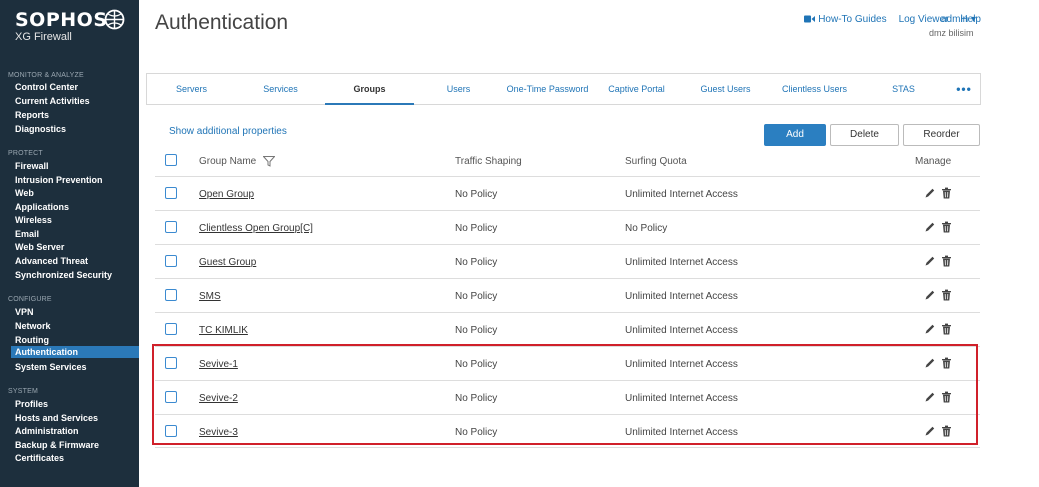 This screenshot has width=1039, height=487. I want to click on nav-item-reports: Reports, so click(32, 115).